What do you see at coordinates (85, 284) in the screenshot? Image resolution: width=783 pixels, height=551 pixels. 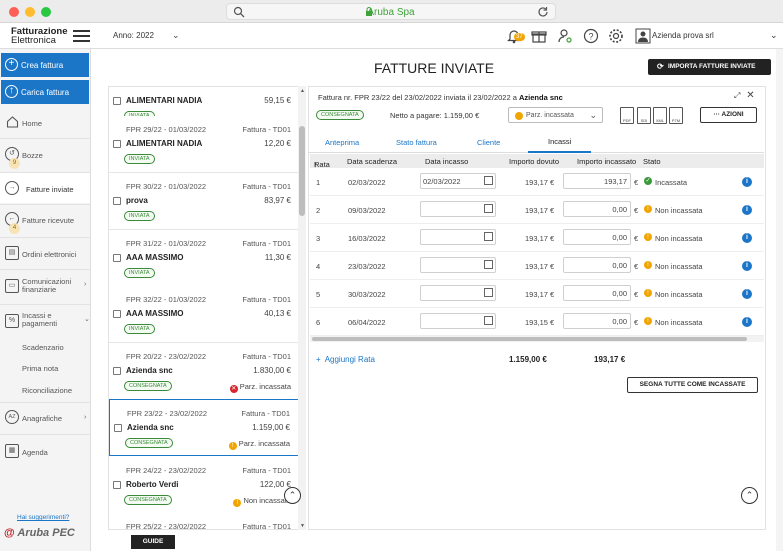 I see `chevron-right-icon: ›` at bounding box center [85, 284].